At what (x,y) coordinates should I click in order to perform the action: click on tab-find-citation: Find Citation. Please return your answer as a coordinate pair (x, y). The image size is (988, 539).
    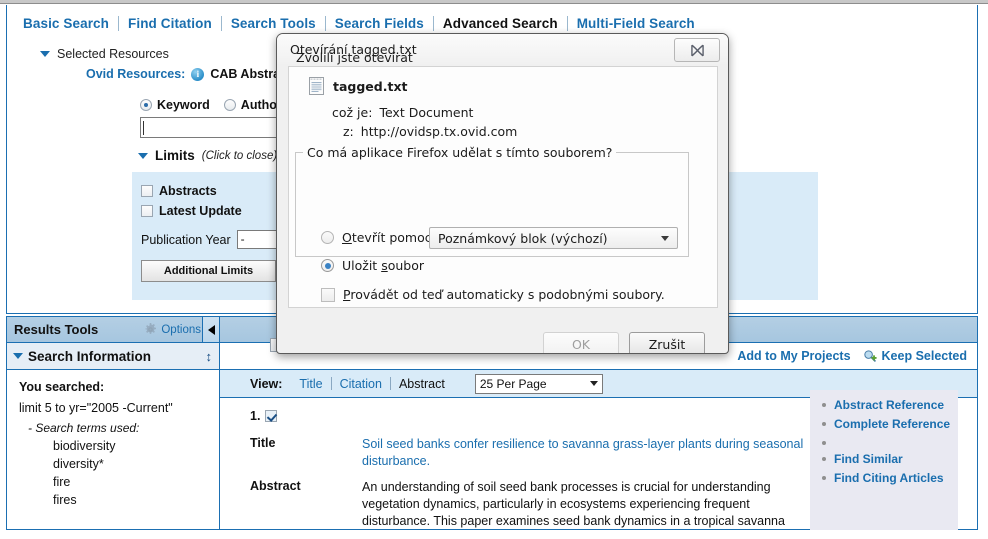
    Looking at the image, I should click on (170, 23).